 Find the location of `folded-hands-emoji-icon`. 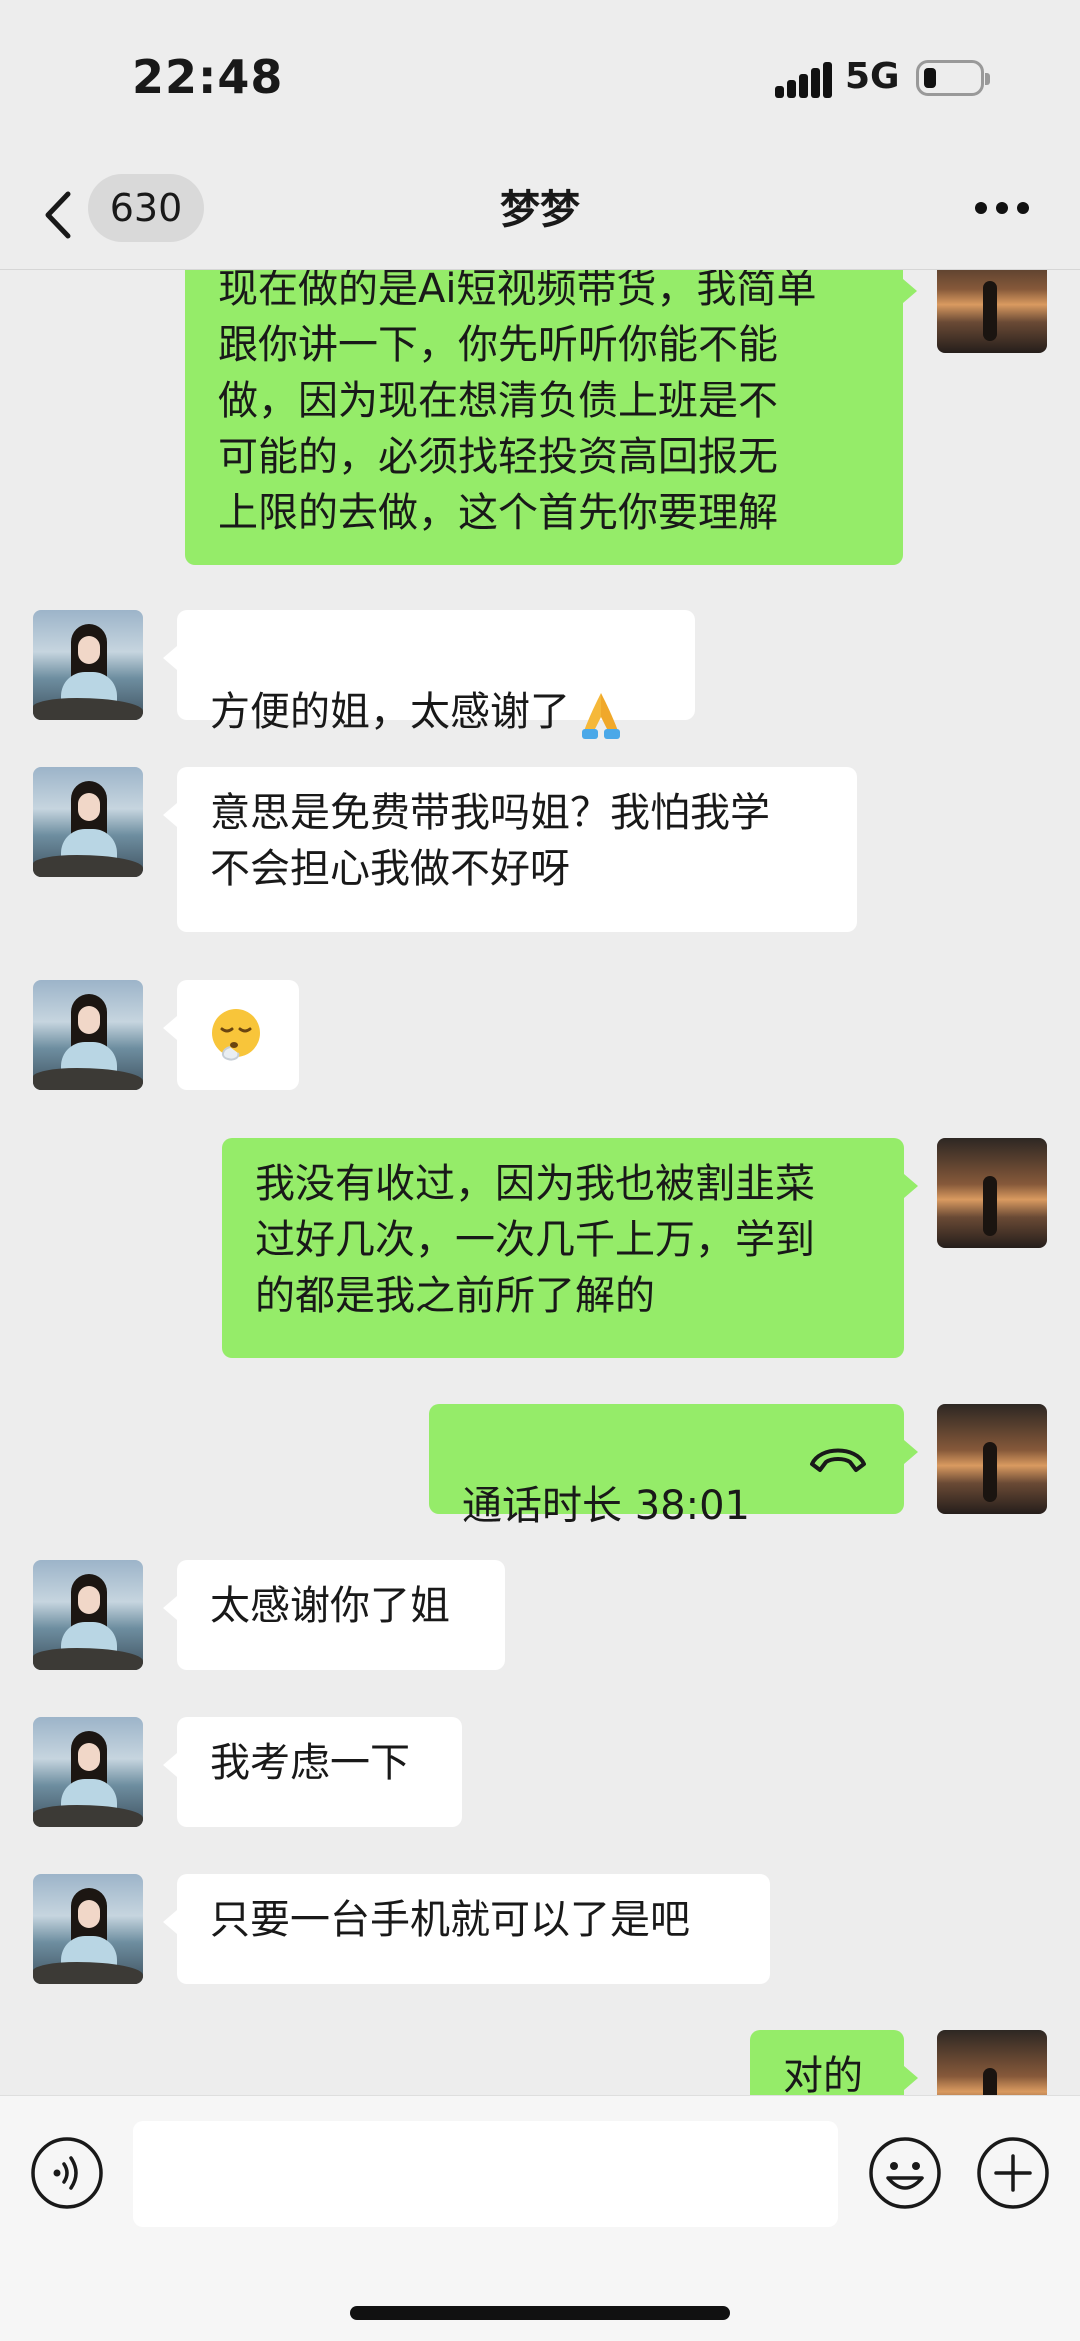

folded-hands-emoji-icon is located at coordinates (601, 716).